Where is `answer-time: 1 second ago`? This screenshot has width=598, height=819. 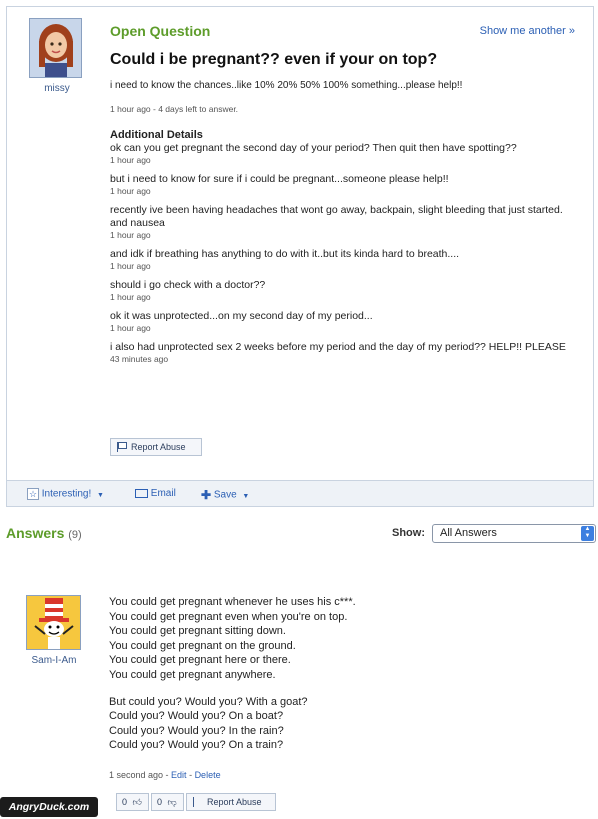
answer-time: 1 second ago is located at coordinates (136, 775).